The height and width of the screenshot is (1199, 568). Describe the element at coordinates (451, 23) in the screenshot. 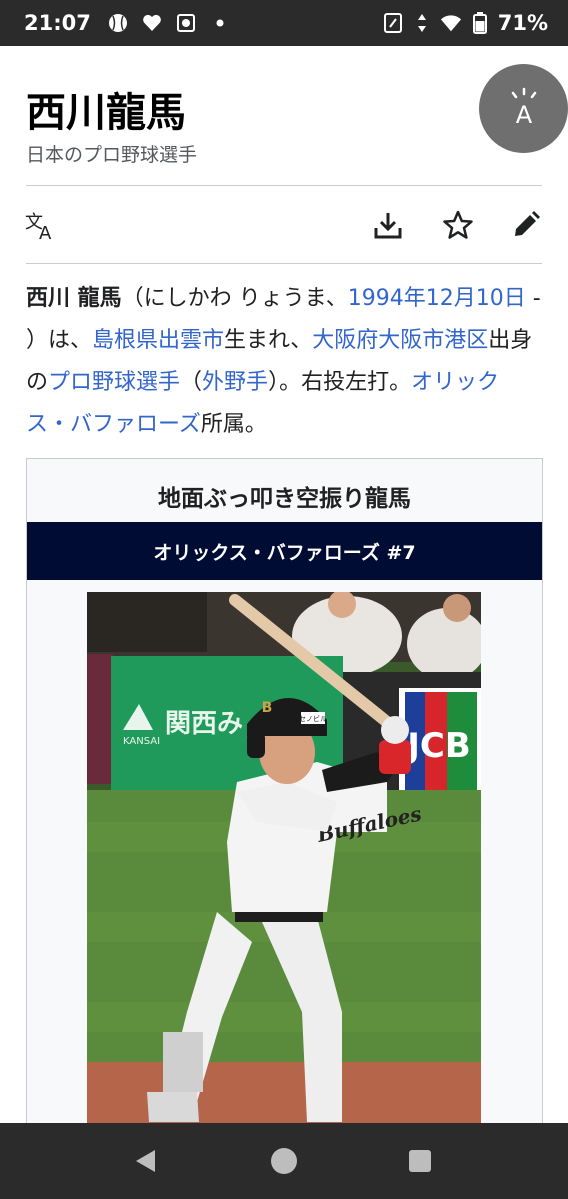

I see `wifi-icon` at that location.